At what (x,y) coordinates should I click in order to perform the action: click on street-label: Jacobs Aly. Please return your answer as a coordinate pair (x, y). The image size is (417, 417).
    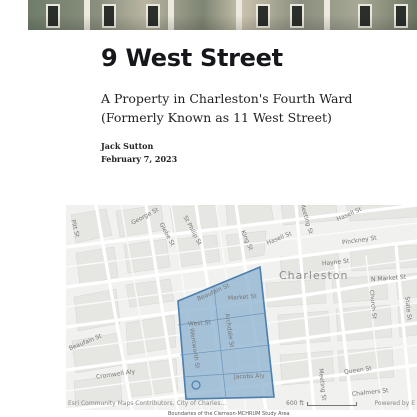
    Looking at the image, I should click on (249, 376).